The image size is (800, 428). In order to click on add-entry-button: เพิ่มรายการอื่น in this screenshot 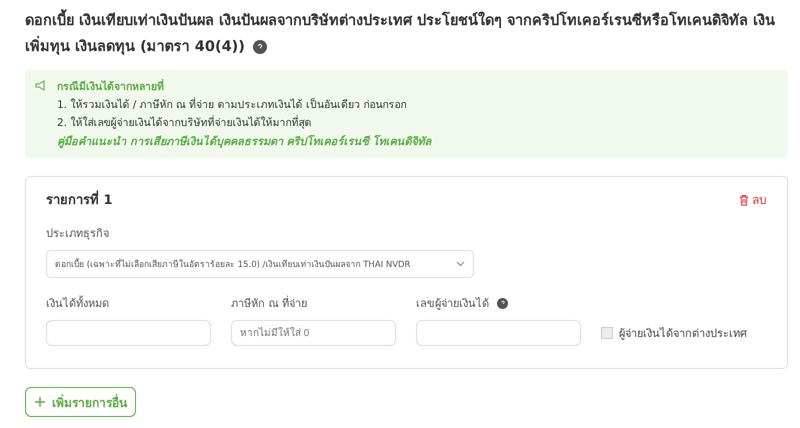, I will do `click(80, 402)`.